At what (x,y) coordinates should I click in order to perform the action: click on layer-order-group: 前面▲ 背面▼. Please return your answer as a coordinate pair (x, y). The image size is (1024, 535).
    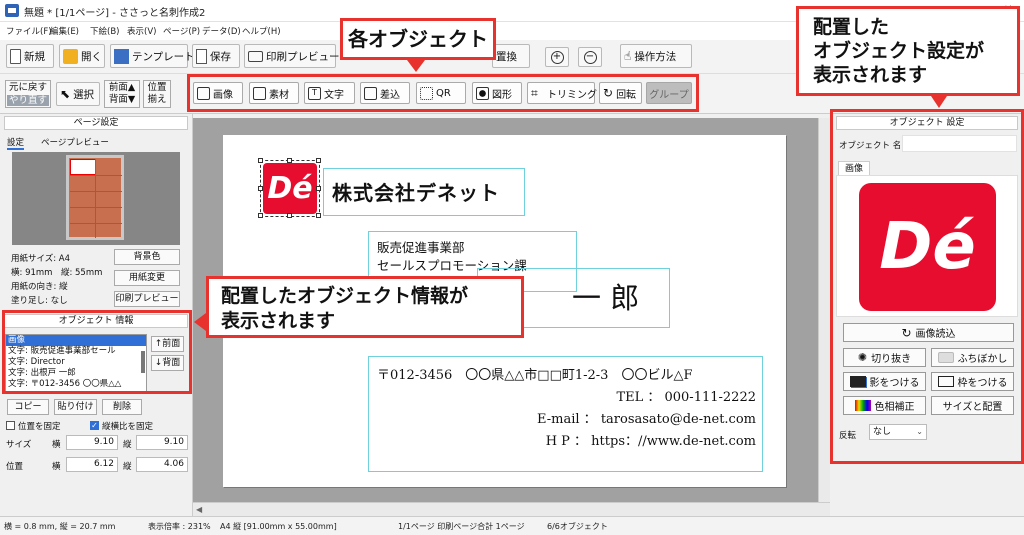
    Looking at the image, I should click on (122, 94).